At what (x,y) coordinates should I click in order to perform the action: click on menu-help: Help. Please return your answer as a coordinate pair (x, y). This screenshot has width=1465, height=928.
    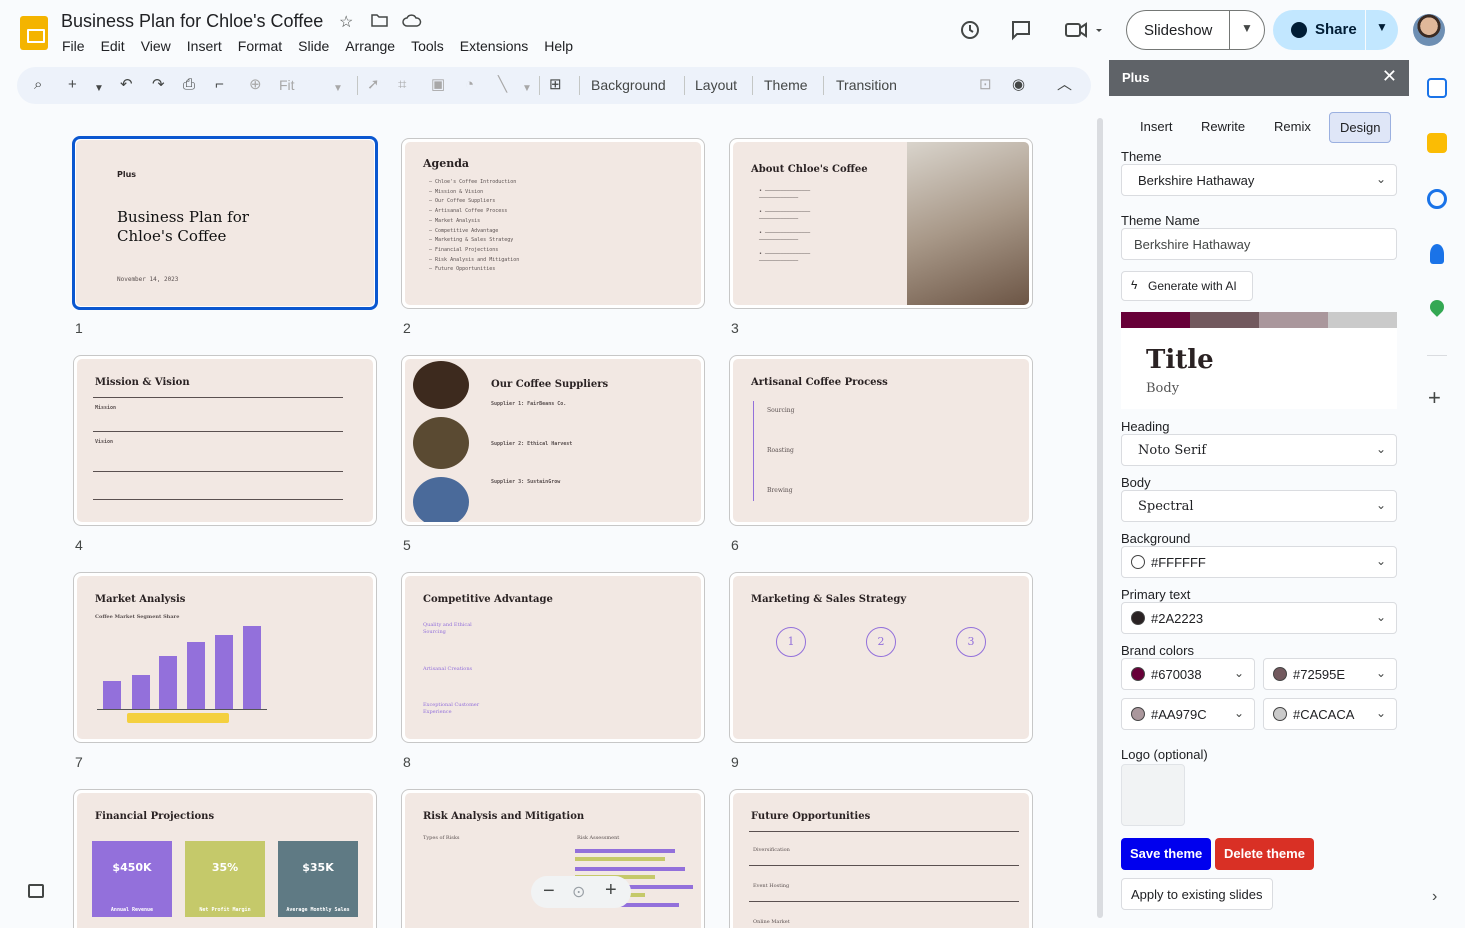
    Looking at the image, I should click on (558, 46).